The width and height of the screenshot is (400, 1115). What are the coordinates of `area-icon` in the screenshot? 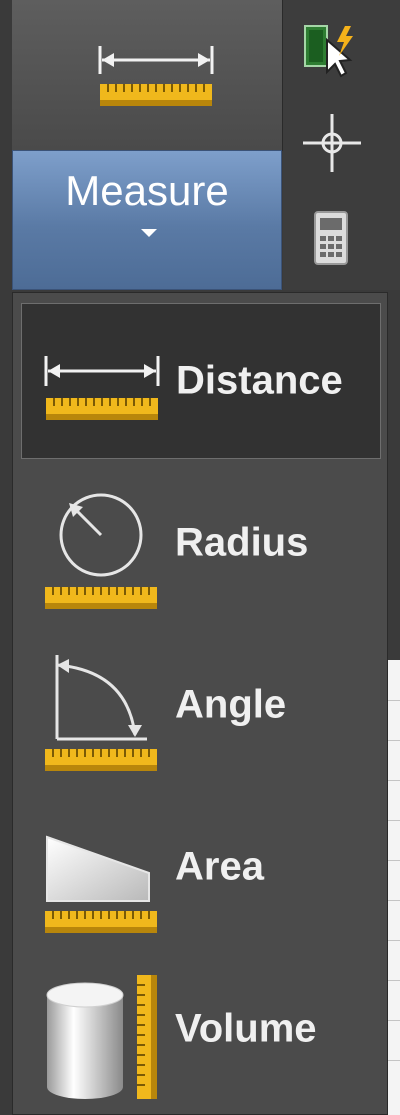 It's located at (101, 884).